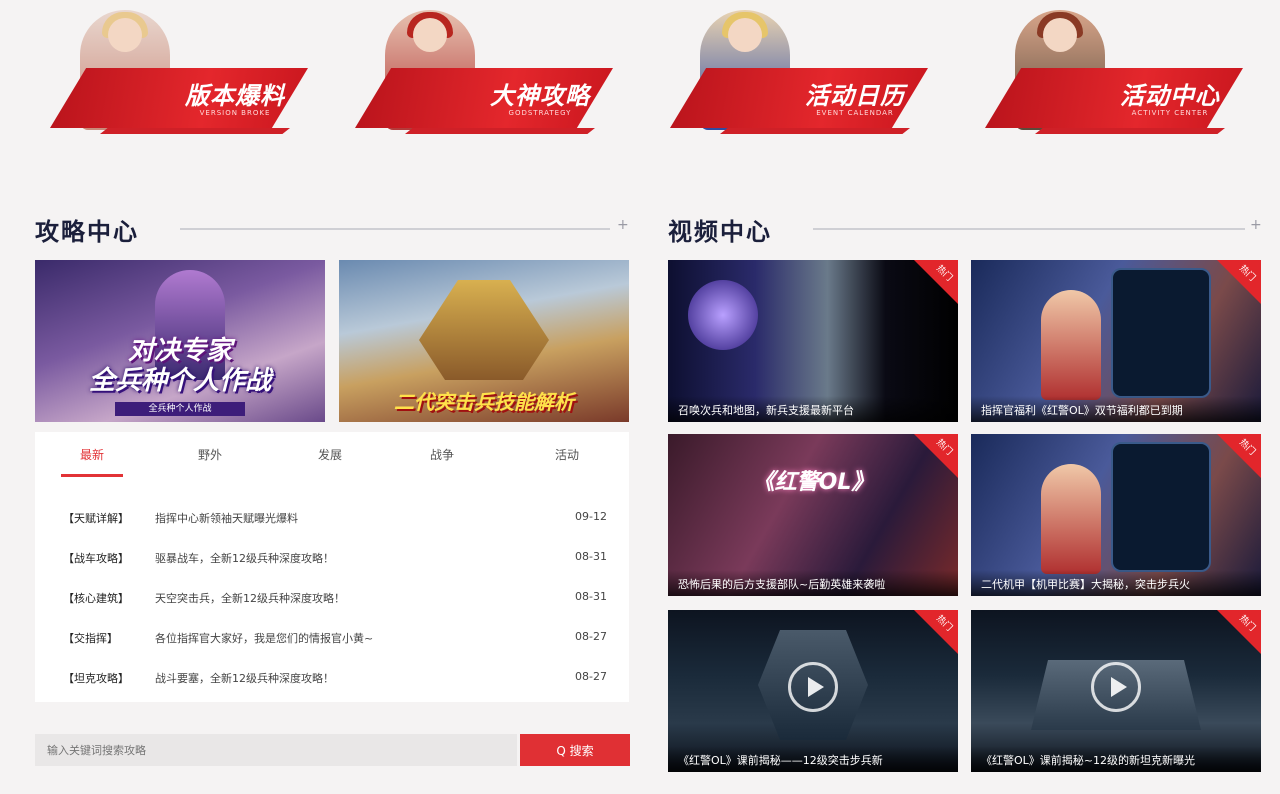  What do you see at coordinates (855, 96) in the screenshot?
I see `banner-title: 活动日历` at bounding box center [855, 96].